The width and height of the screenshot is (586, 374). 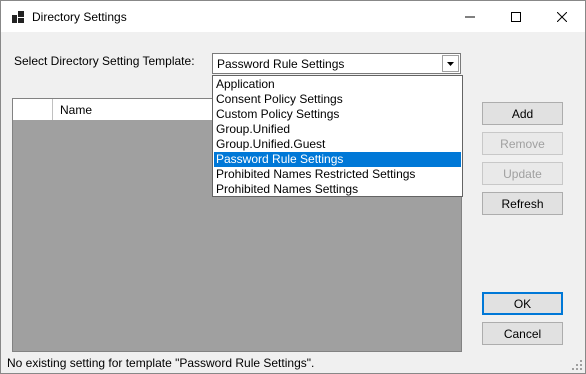 I want to click on grid-corner-cell, so click(x=33, y=109).